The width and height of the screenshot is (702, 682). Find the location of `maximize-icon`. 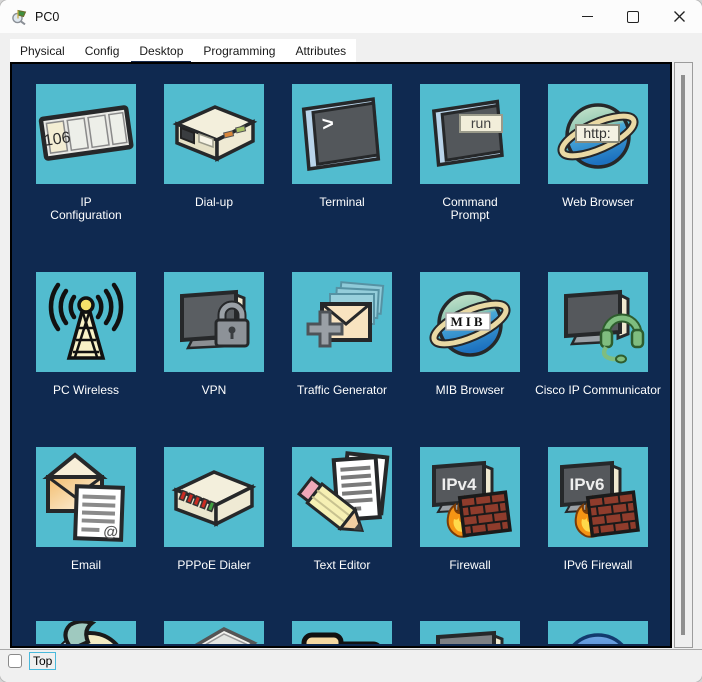

maximize-icon is located at coordinates (633, 16).